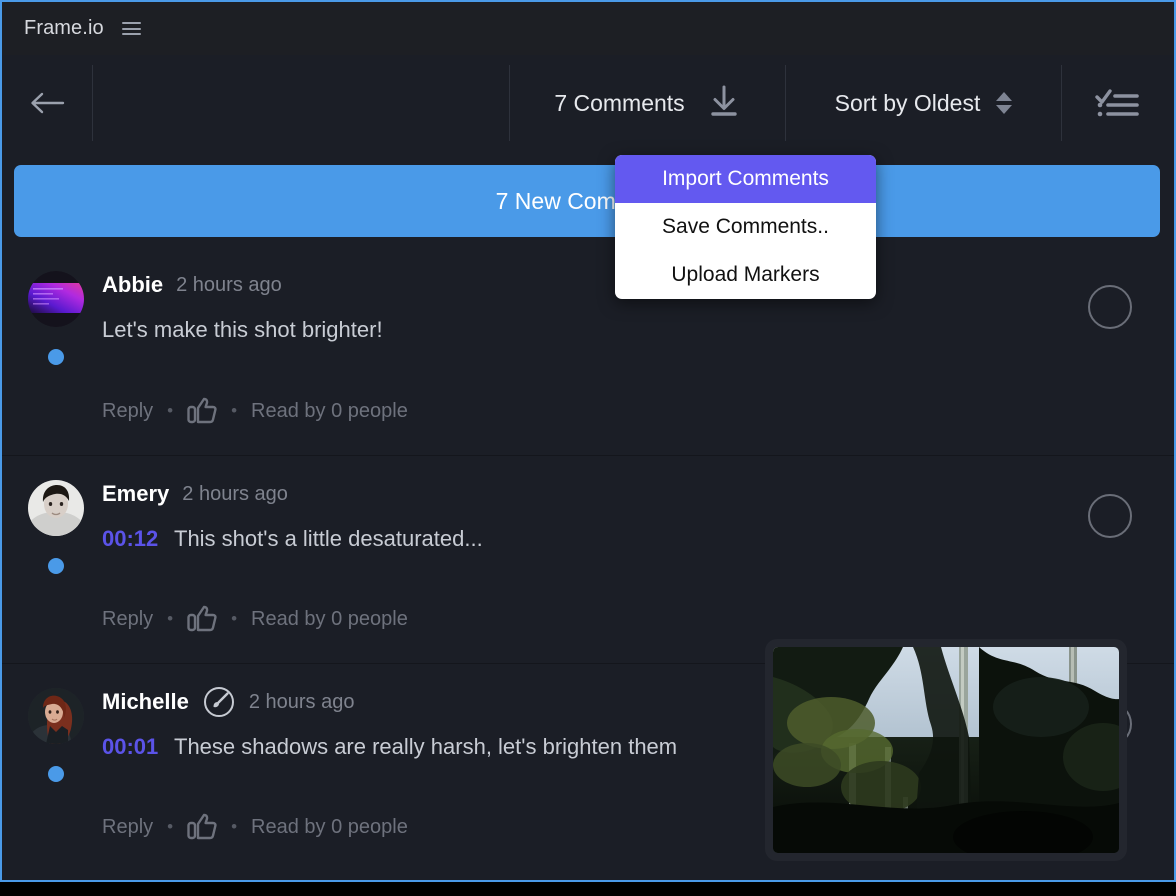 This screenshot has width=1176, height=896. I want to click on menu-item-label: Import Comments, so click(745, 178).